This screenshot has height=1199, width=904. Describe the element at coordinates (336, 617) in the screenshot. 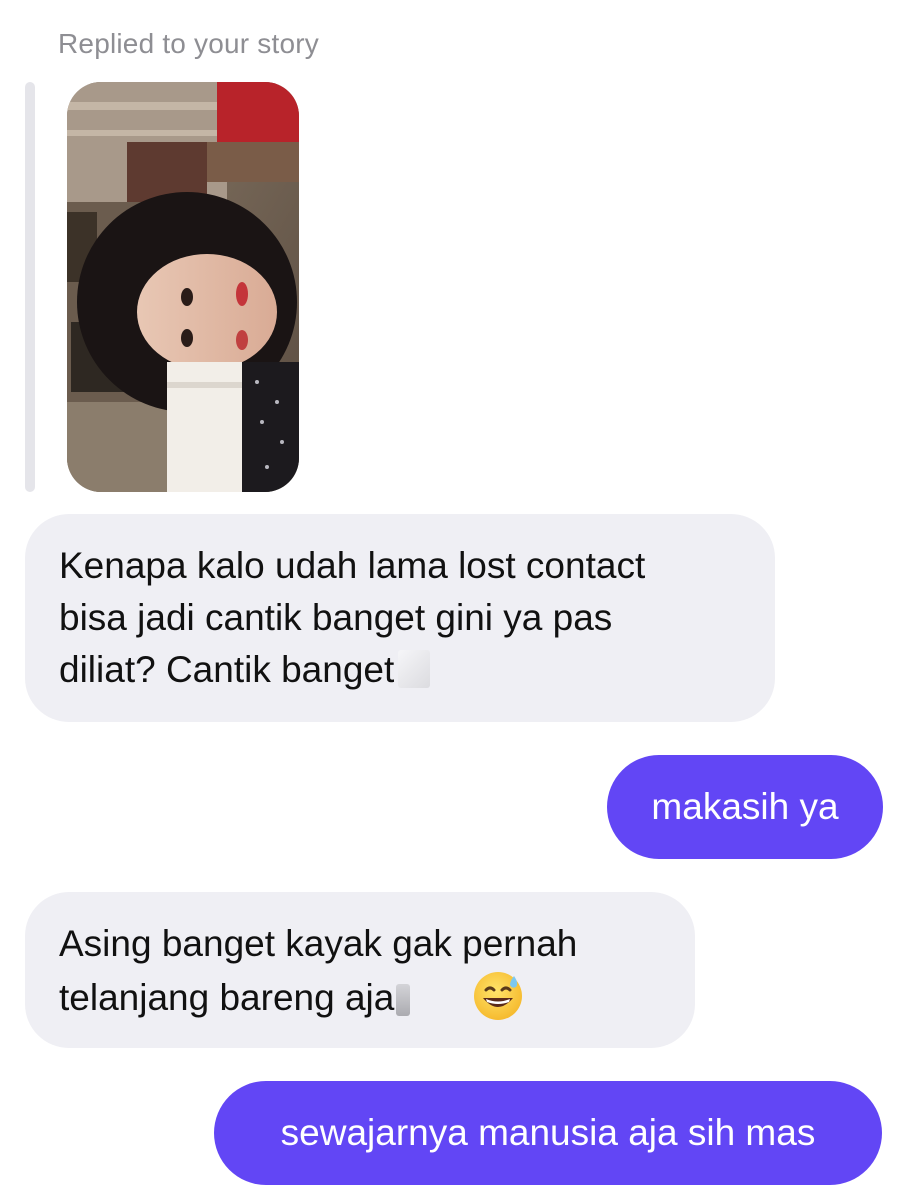

I see `message-line: bisa jadi cantik banget gini ya pas` at that location.